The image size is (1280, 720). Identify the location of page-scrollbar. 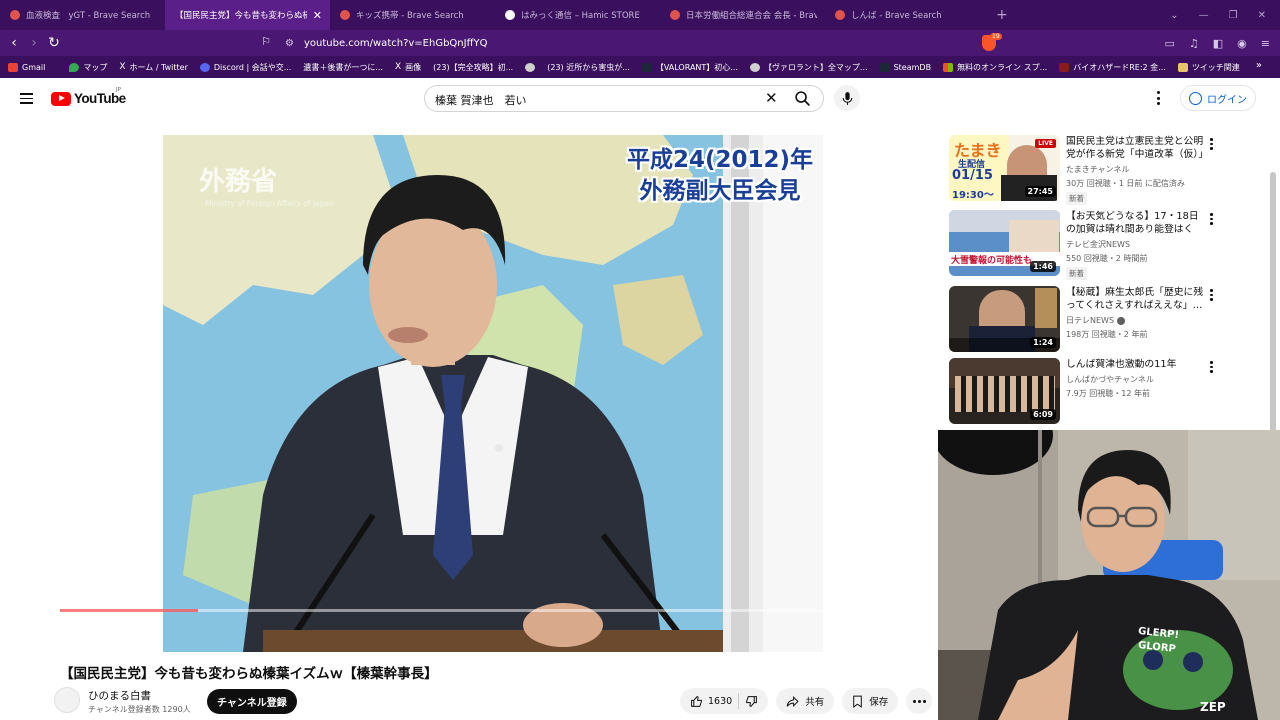
(1273, 302).